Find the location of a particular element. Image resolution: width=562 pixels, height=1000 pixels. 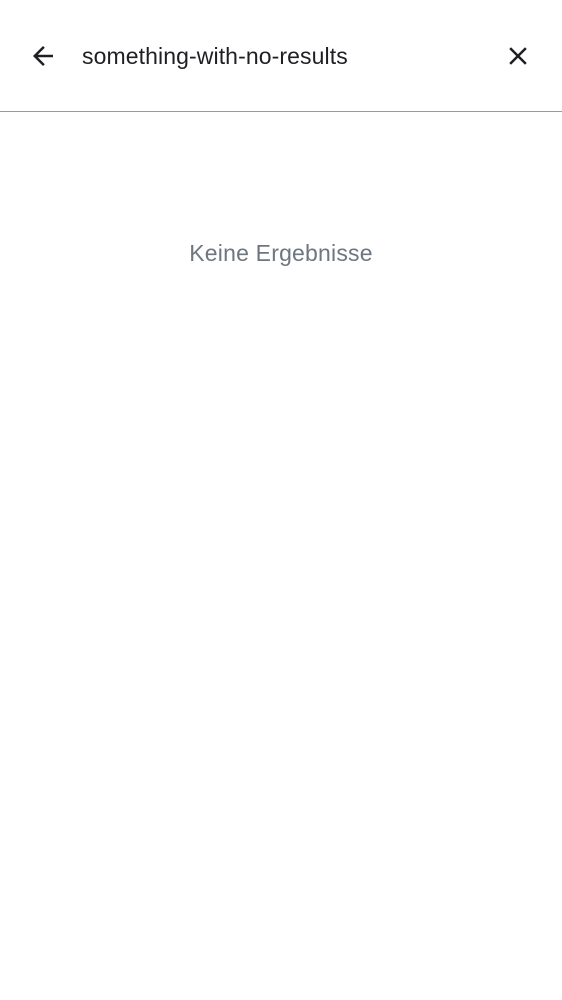

arrow-back-icon is located at coordinates (43, 56).